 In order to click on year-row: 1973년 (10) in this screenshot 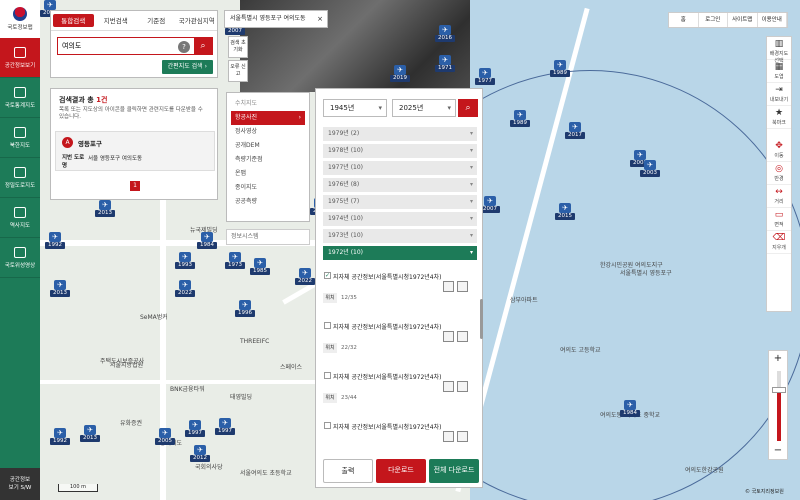, I will do `click(400, 236)`.